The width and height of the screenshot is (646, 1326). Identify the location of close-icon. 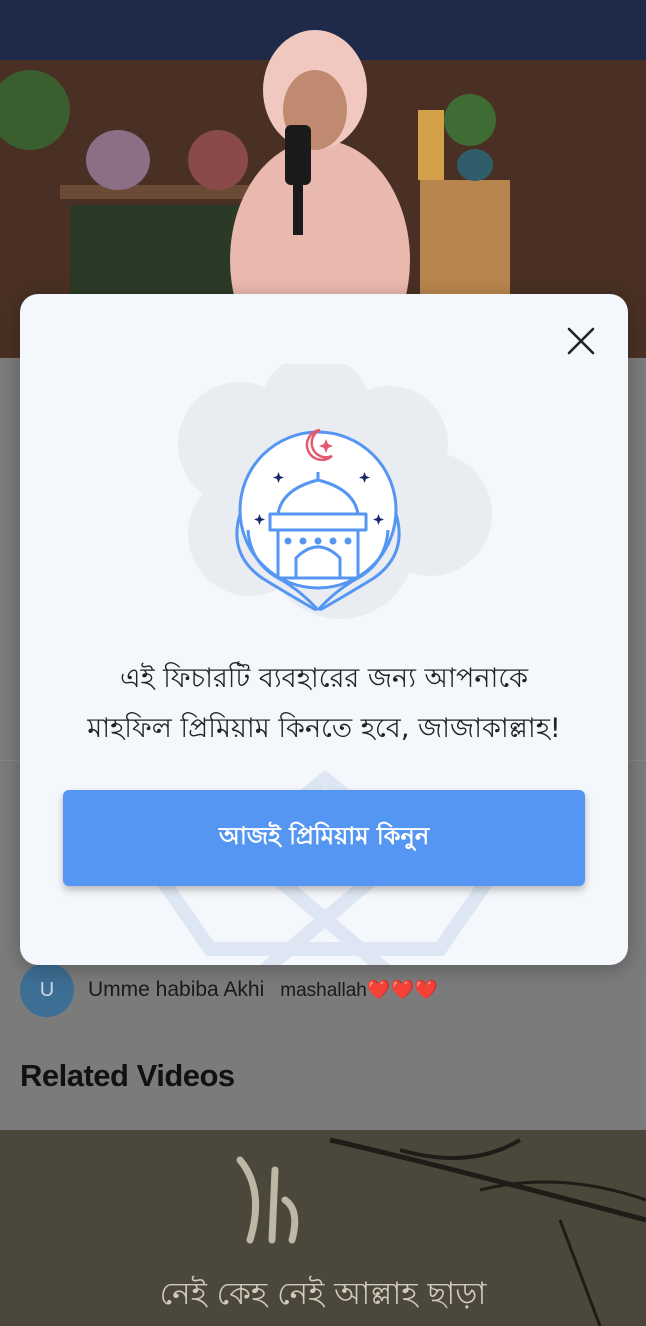
(581, 341).